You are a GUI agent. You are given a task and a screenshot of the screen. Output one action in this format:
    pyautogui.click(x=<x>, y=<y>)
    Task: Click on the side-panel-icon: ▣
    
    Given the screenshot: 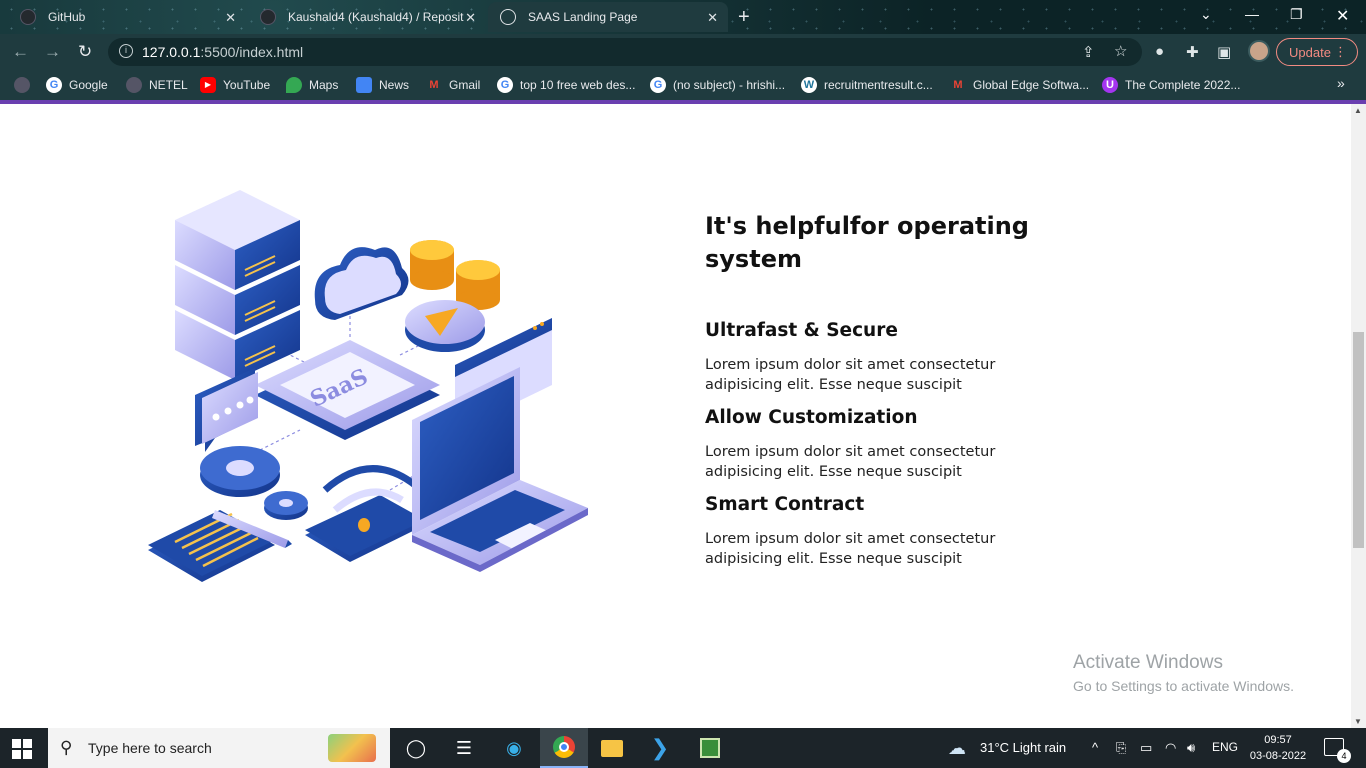 What is the action you would take?
    pyautogui.click(x=1224, y=52)
    